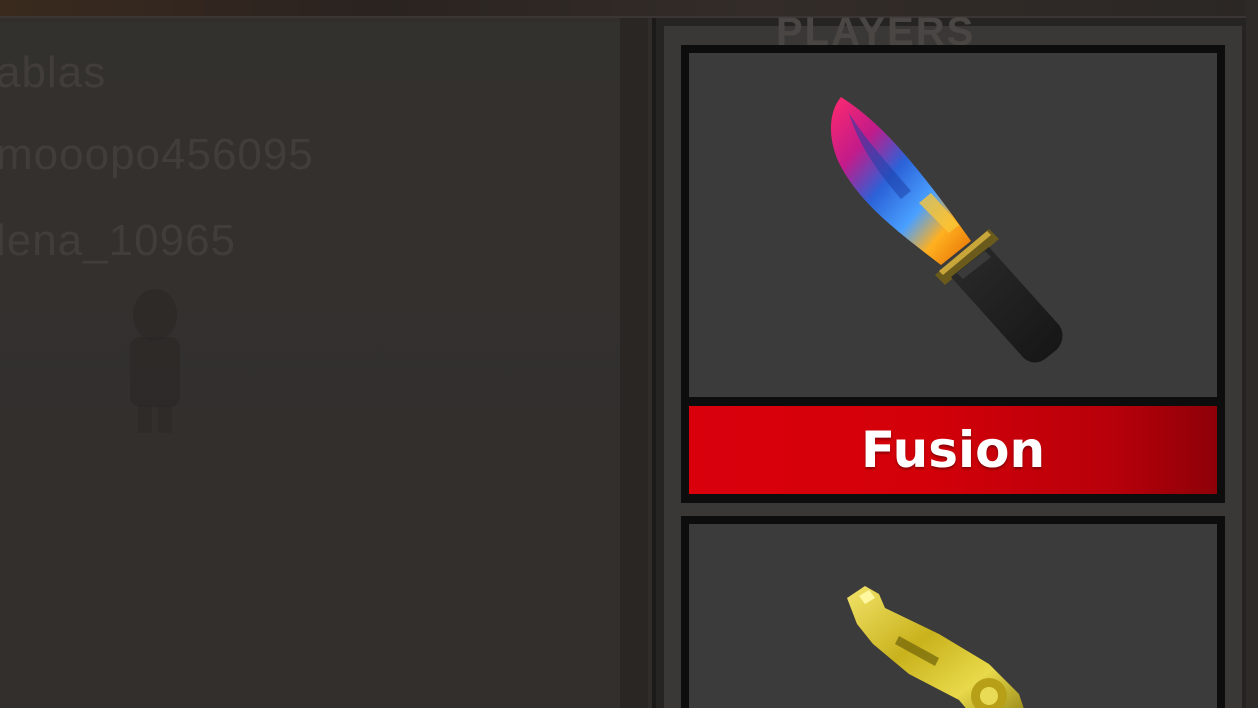  Describe the element at coordinates (157, 155) in the screenshot. I see `player-name: mooopo456095` at that location.